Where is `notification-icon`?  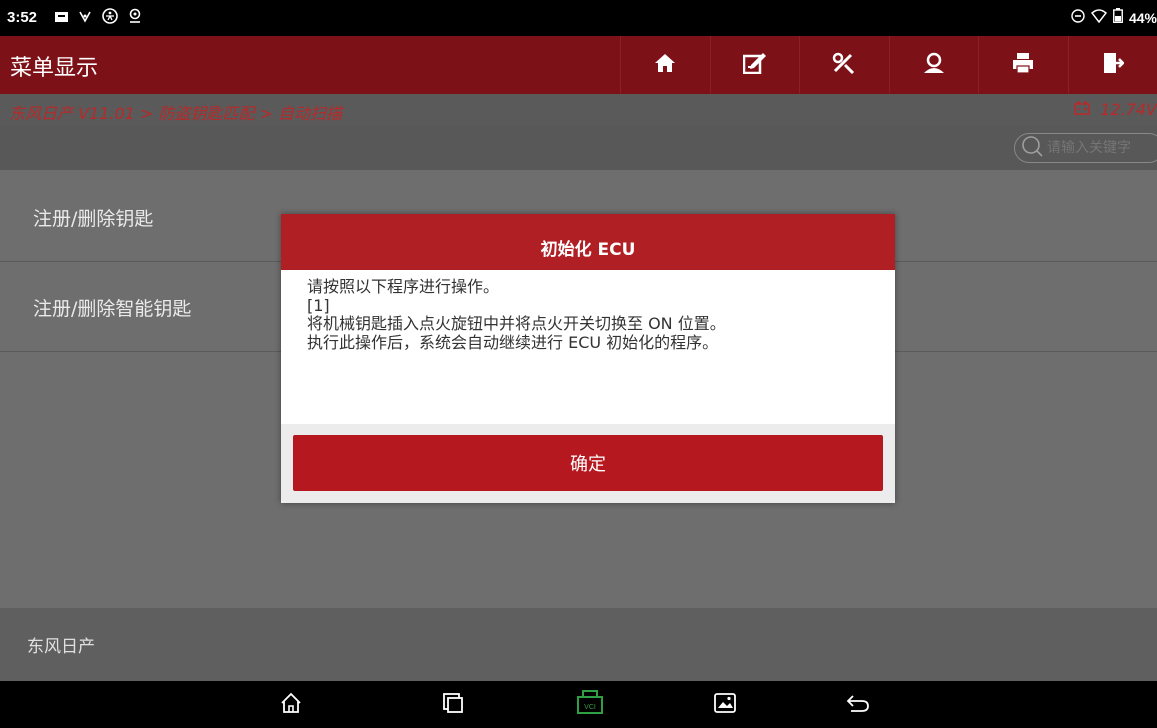
notification-icon is located at coordinates (61, 18).